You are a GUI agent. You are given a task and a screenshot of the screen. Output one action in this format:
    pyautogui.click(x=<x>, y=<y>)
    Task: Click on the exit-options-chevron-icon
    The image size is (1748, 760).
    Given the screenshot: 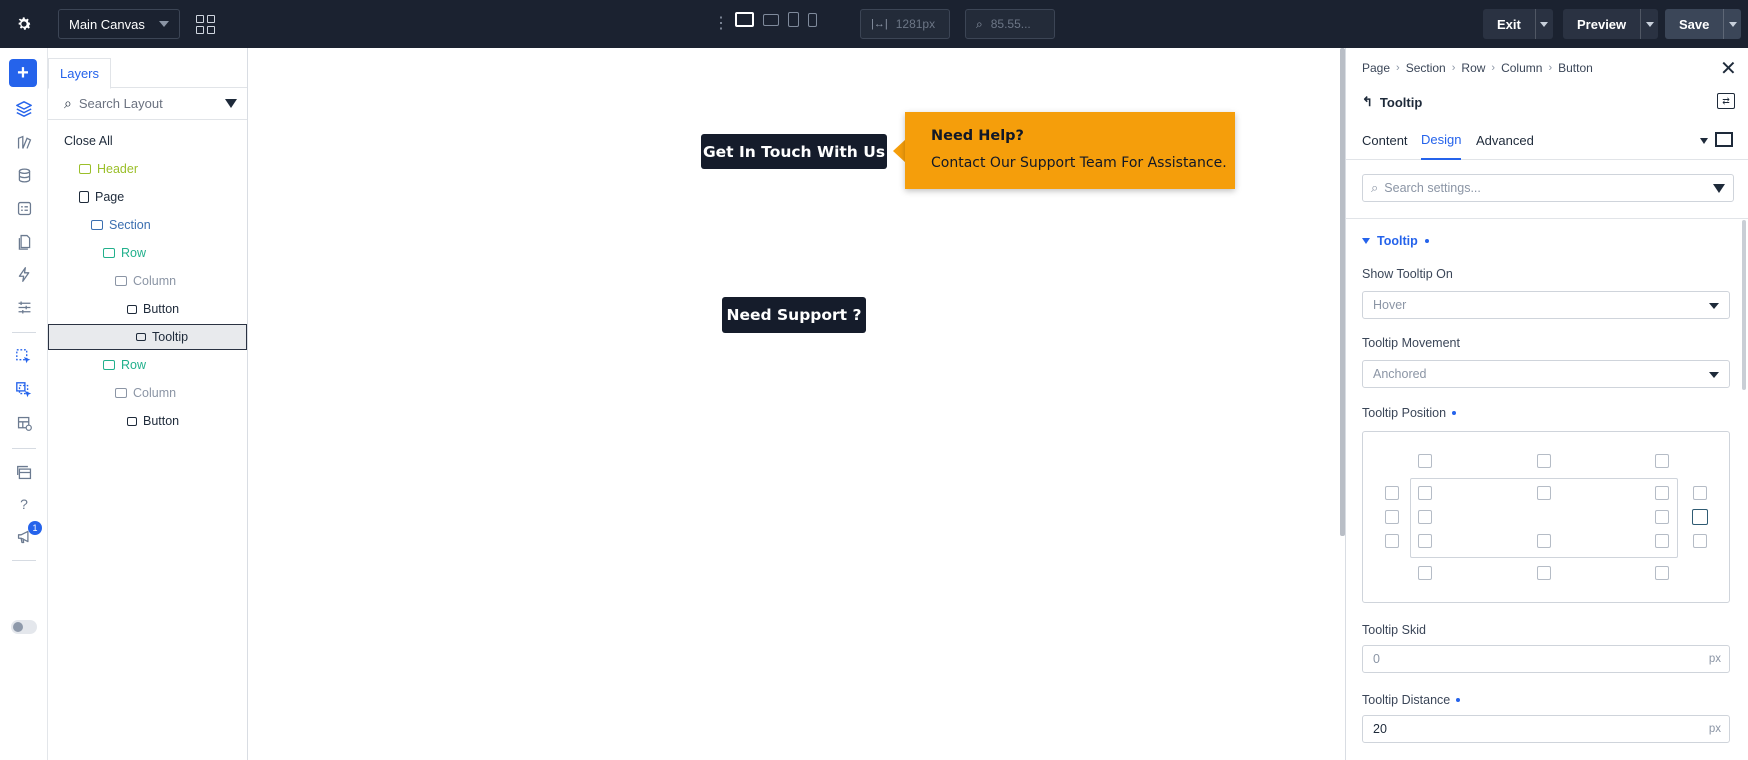 What is the action you would take?
    pyautogui.click(x=1543, y=24)
    